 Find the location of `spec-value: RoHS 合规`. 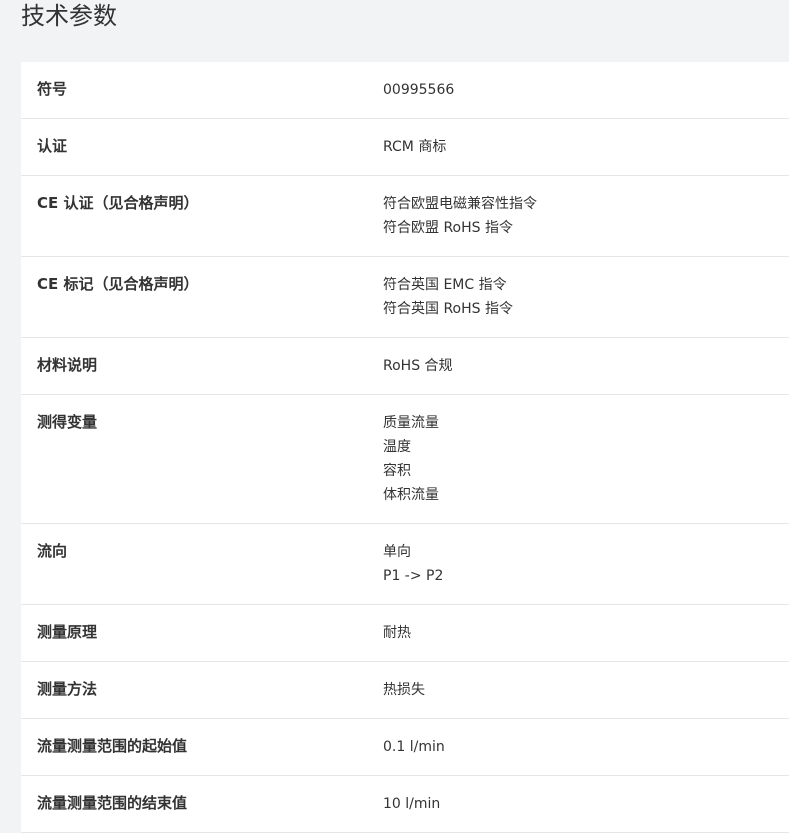

spec-value: RoHS 合规 is located at coordinates (418, 366).